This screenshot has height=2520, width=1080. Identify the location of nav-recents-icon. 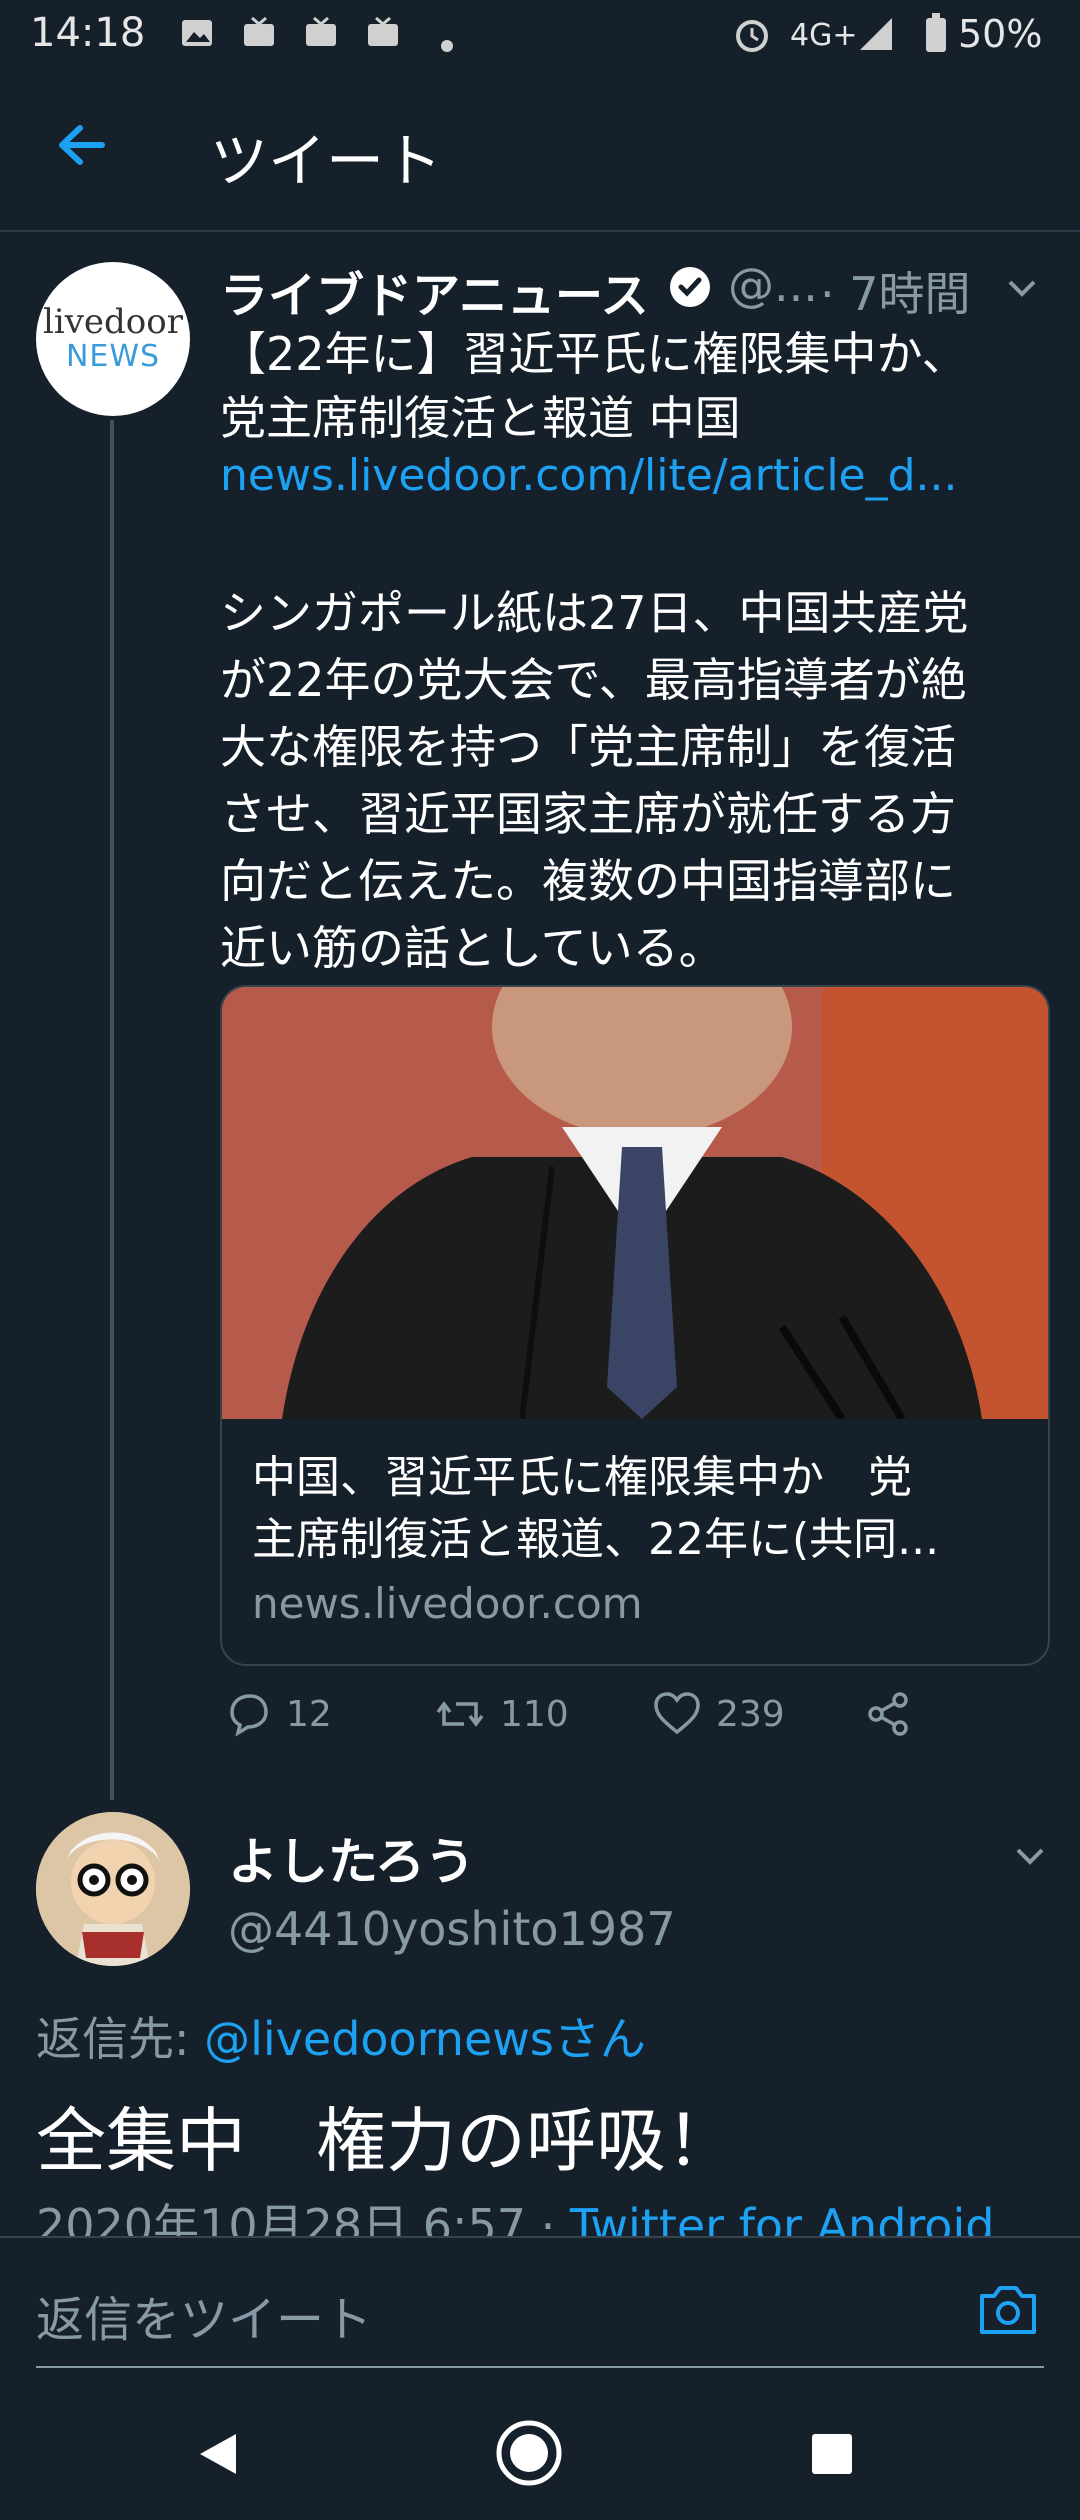
(832, 2456).